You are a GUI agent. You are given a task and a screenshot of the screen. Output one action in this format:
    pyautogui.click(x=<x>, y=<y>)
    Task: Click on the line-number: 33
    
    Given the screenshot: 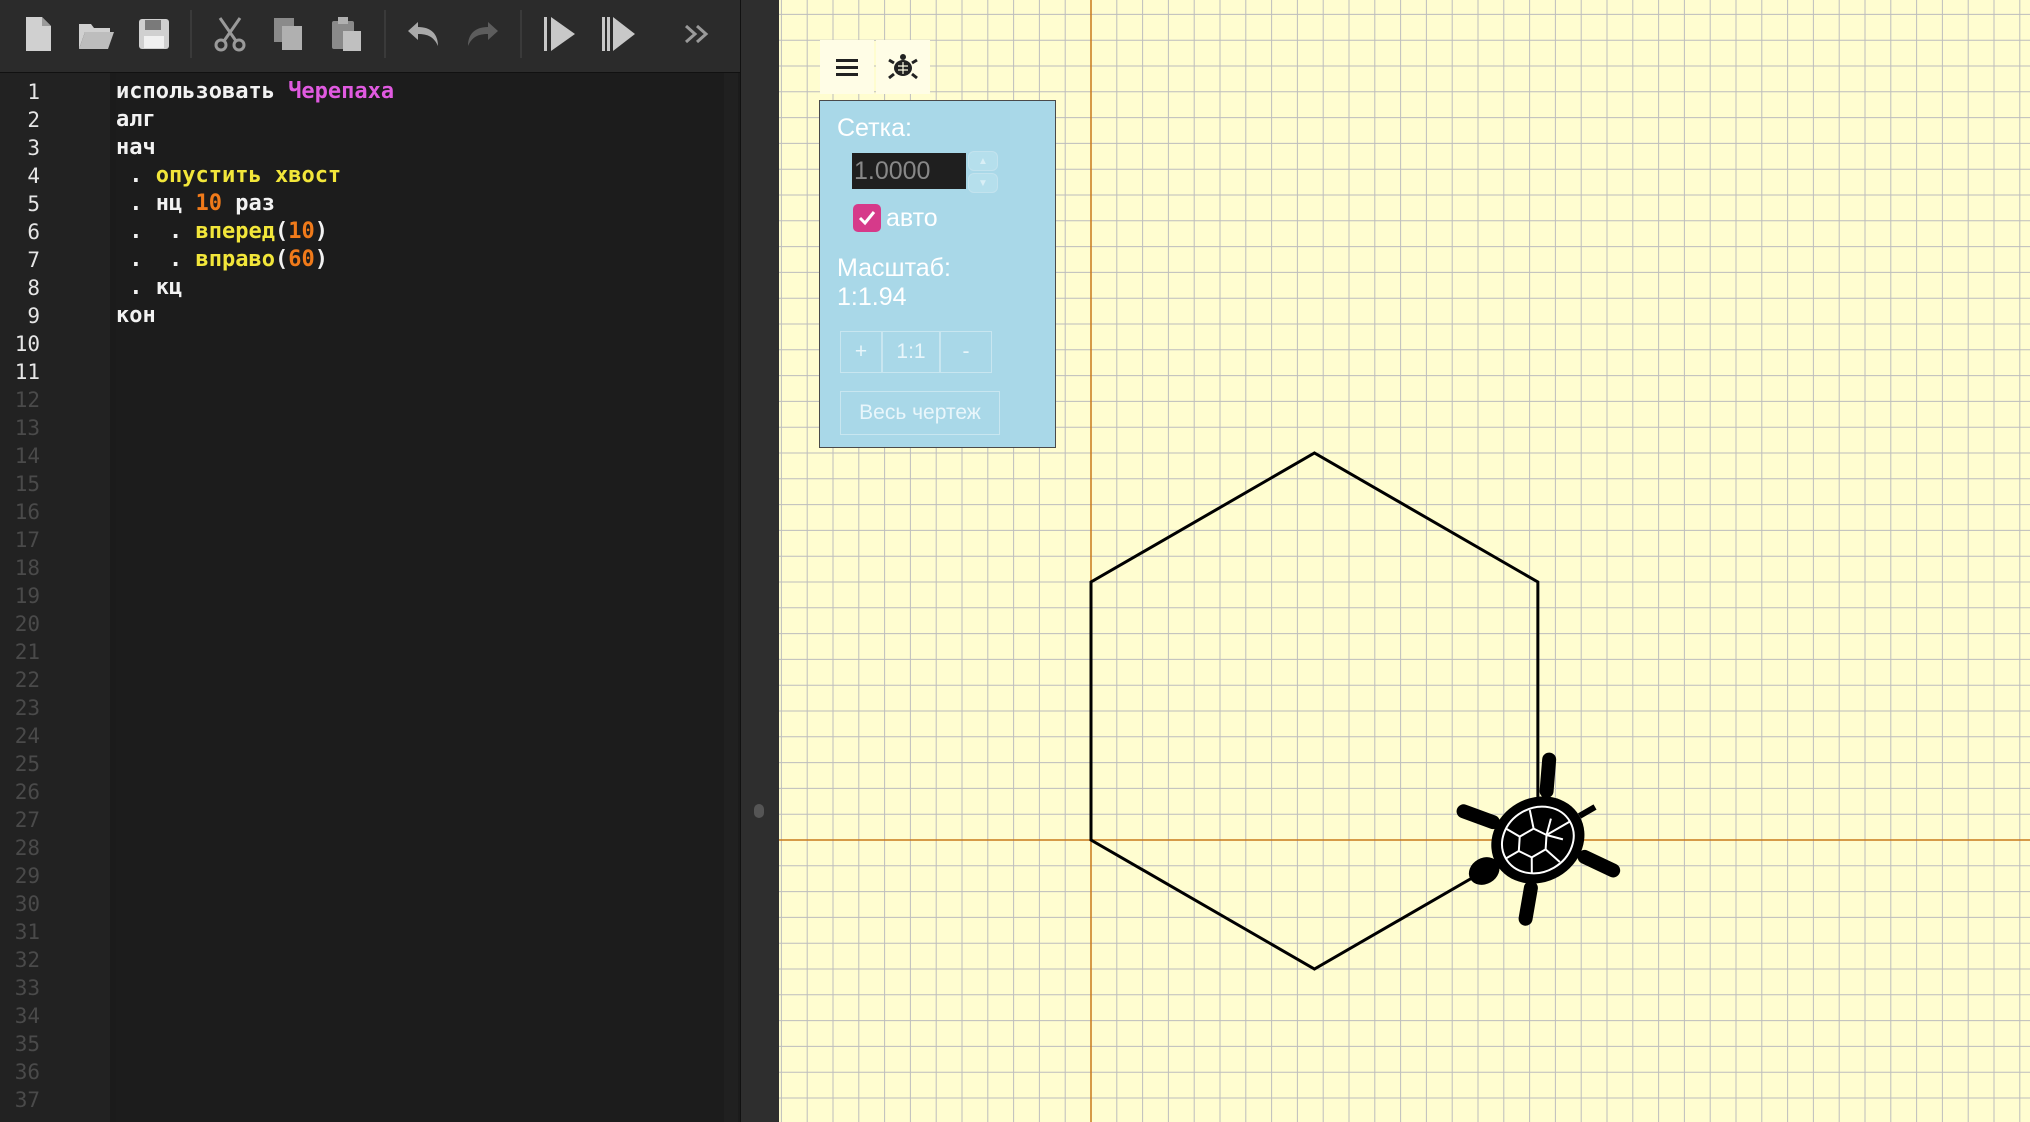 What is the action you would take?
    pyautogui.click(x=27, y=988)
    